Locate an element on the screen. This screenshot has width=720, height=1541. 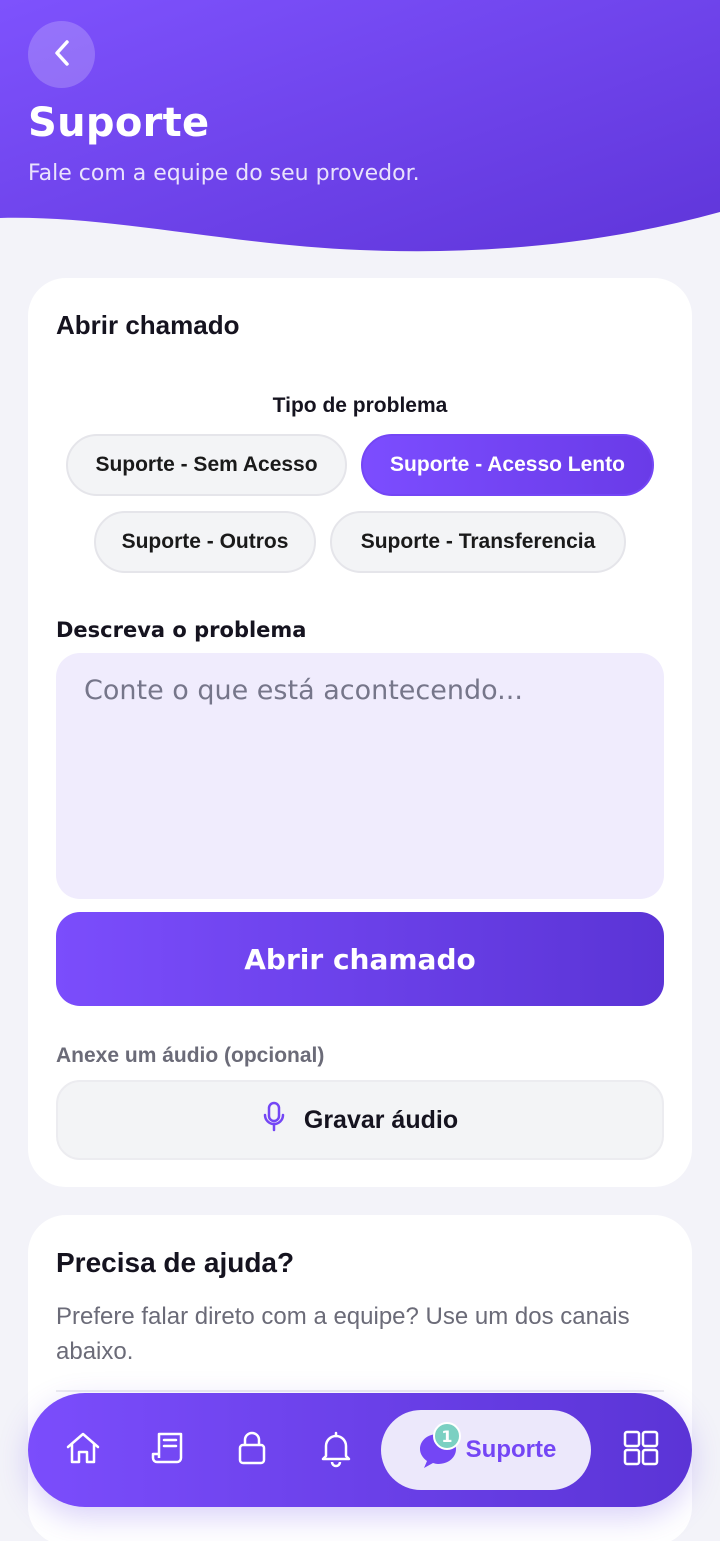
problem-type-chip-acesso-lento: Suporte - Acesso Lento is located at coordinates (507, 465).